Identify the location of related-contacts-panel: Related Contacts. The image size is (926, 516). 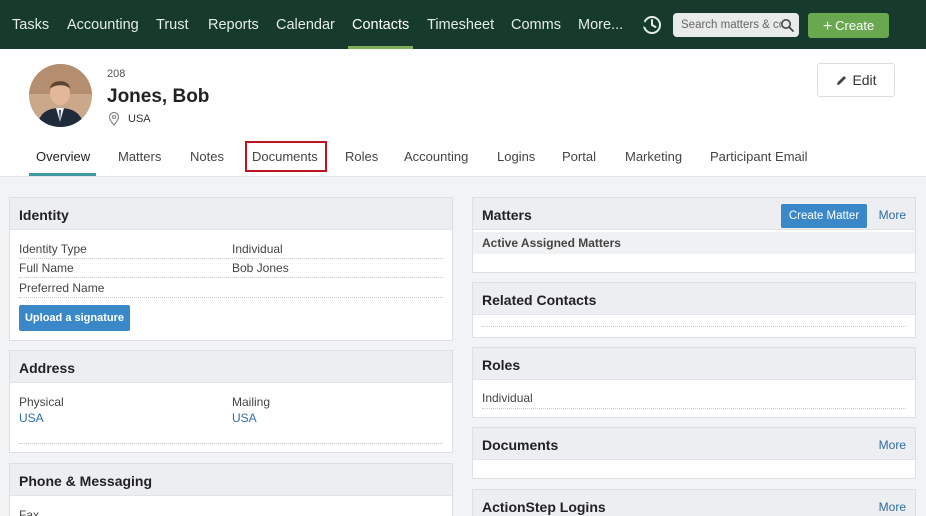
(694, 310).